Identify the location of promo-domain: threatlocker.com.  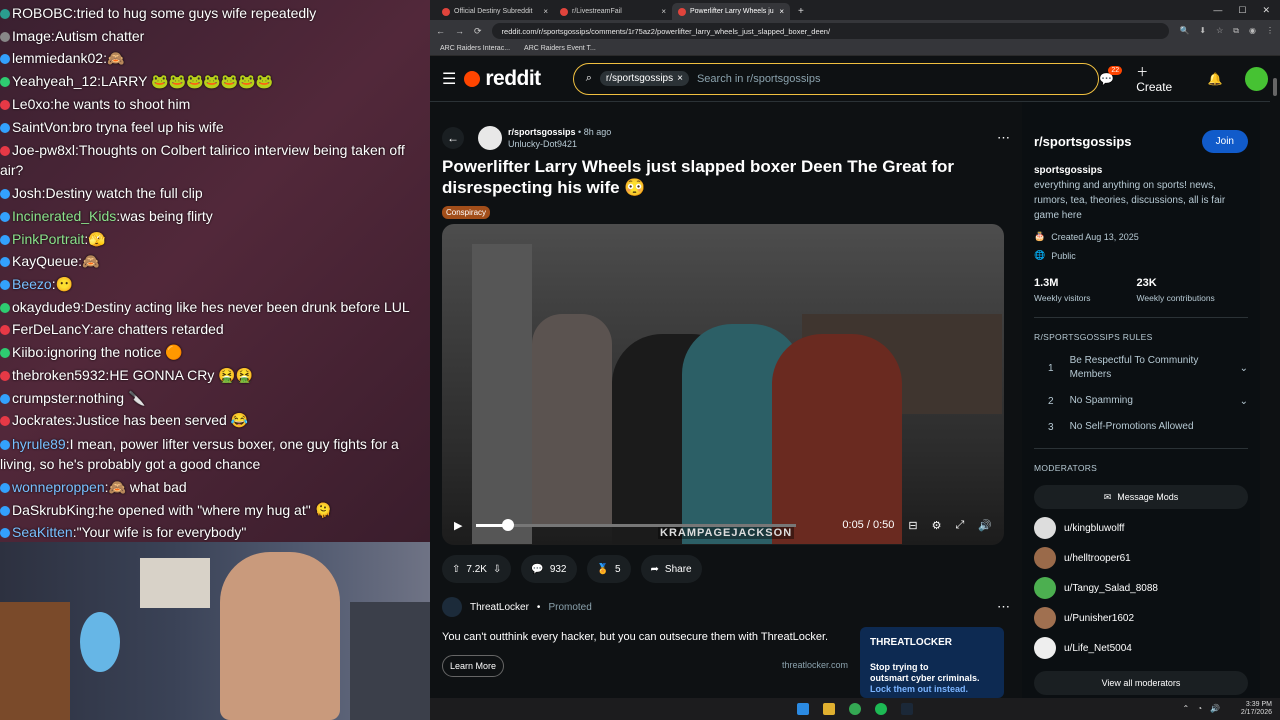
(815, 665).